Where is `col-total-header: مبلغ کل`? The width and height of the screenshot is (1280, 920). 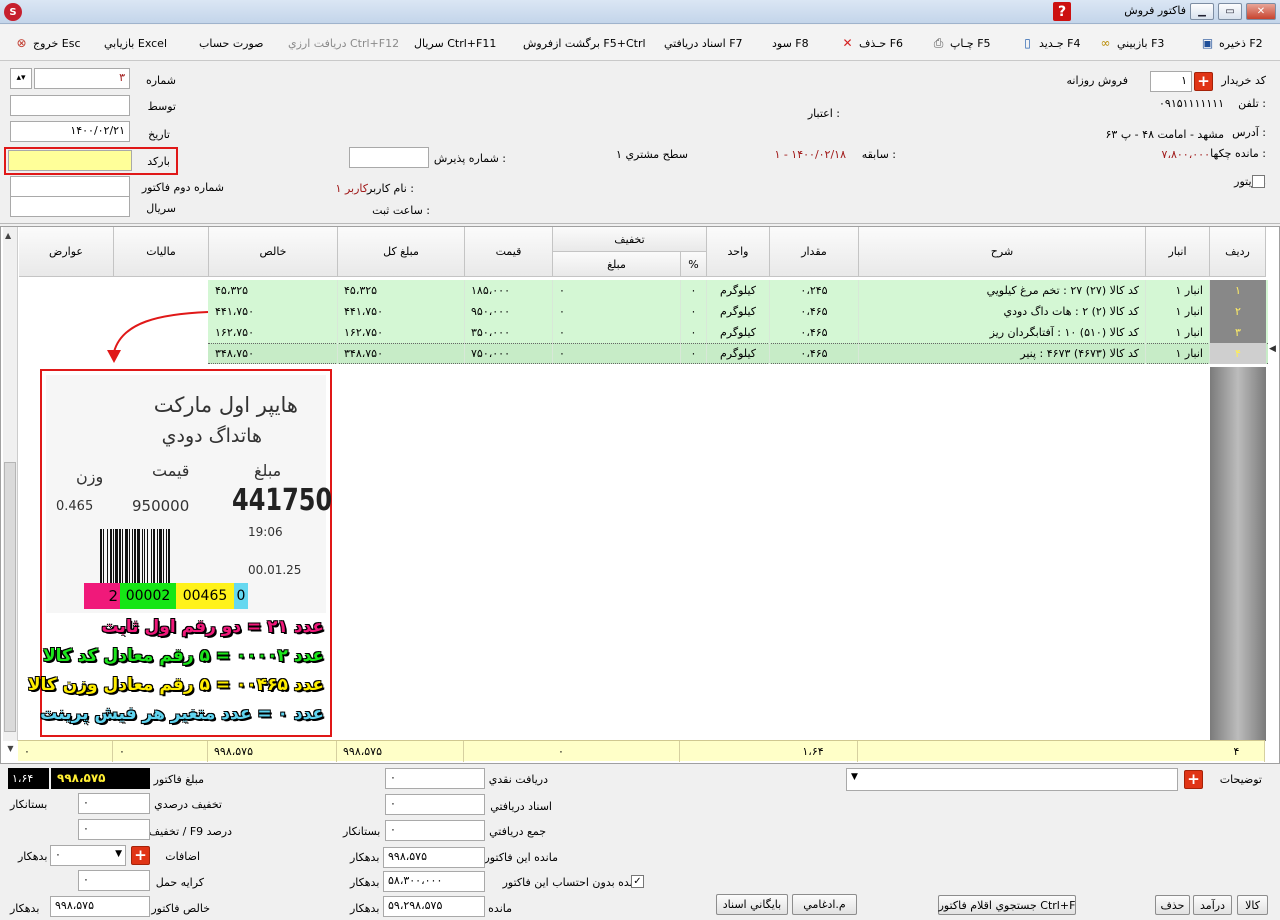
col-total-header: مبلغ کل is located at coordinates (401, 252).